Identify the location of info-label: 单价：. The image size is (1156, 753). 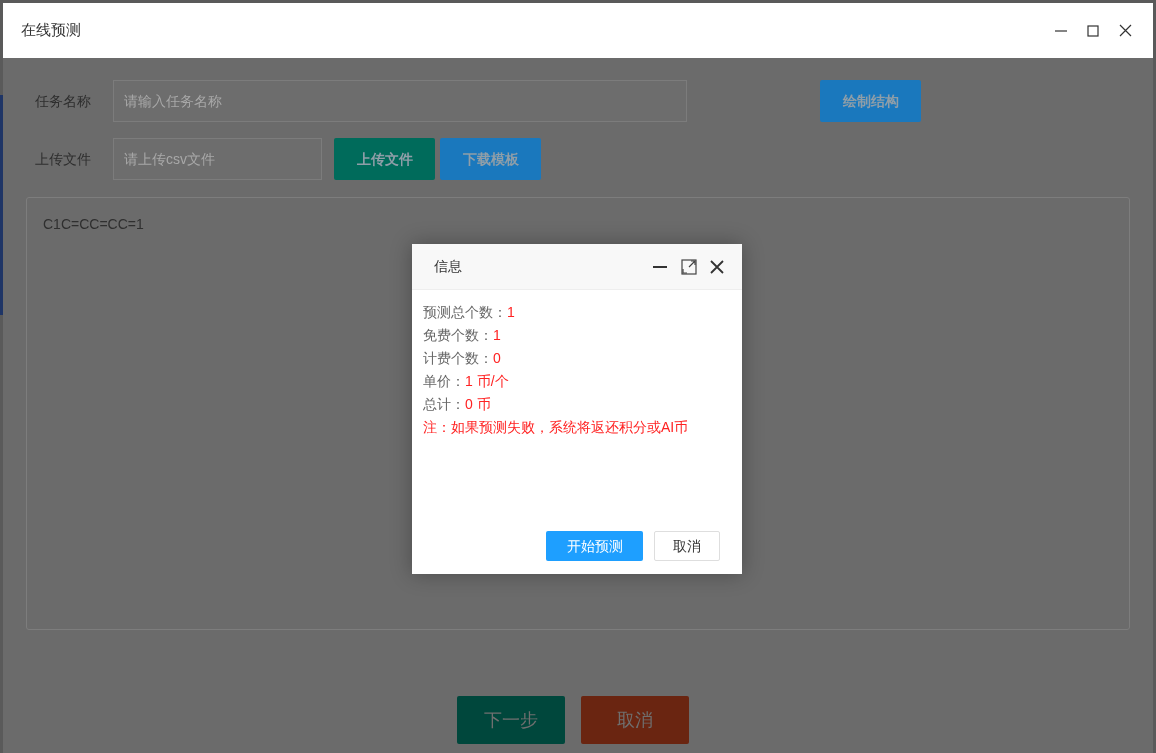
(444, 381).